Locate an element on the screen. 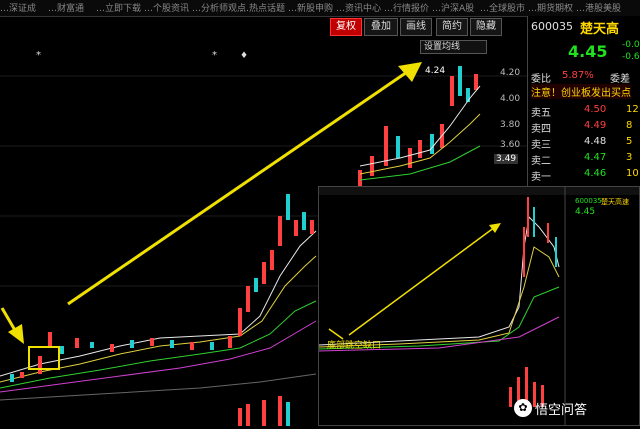 The image size is (640, 429). stock-name: 楚天高 is located at coordinates (600, 29).